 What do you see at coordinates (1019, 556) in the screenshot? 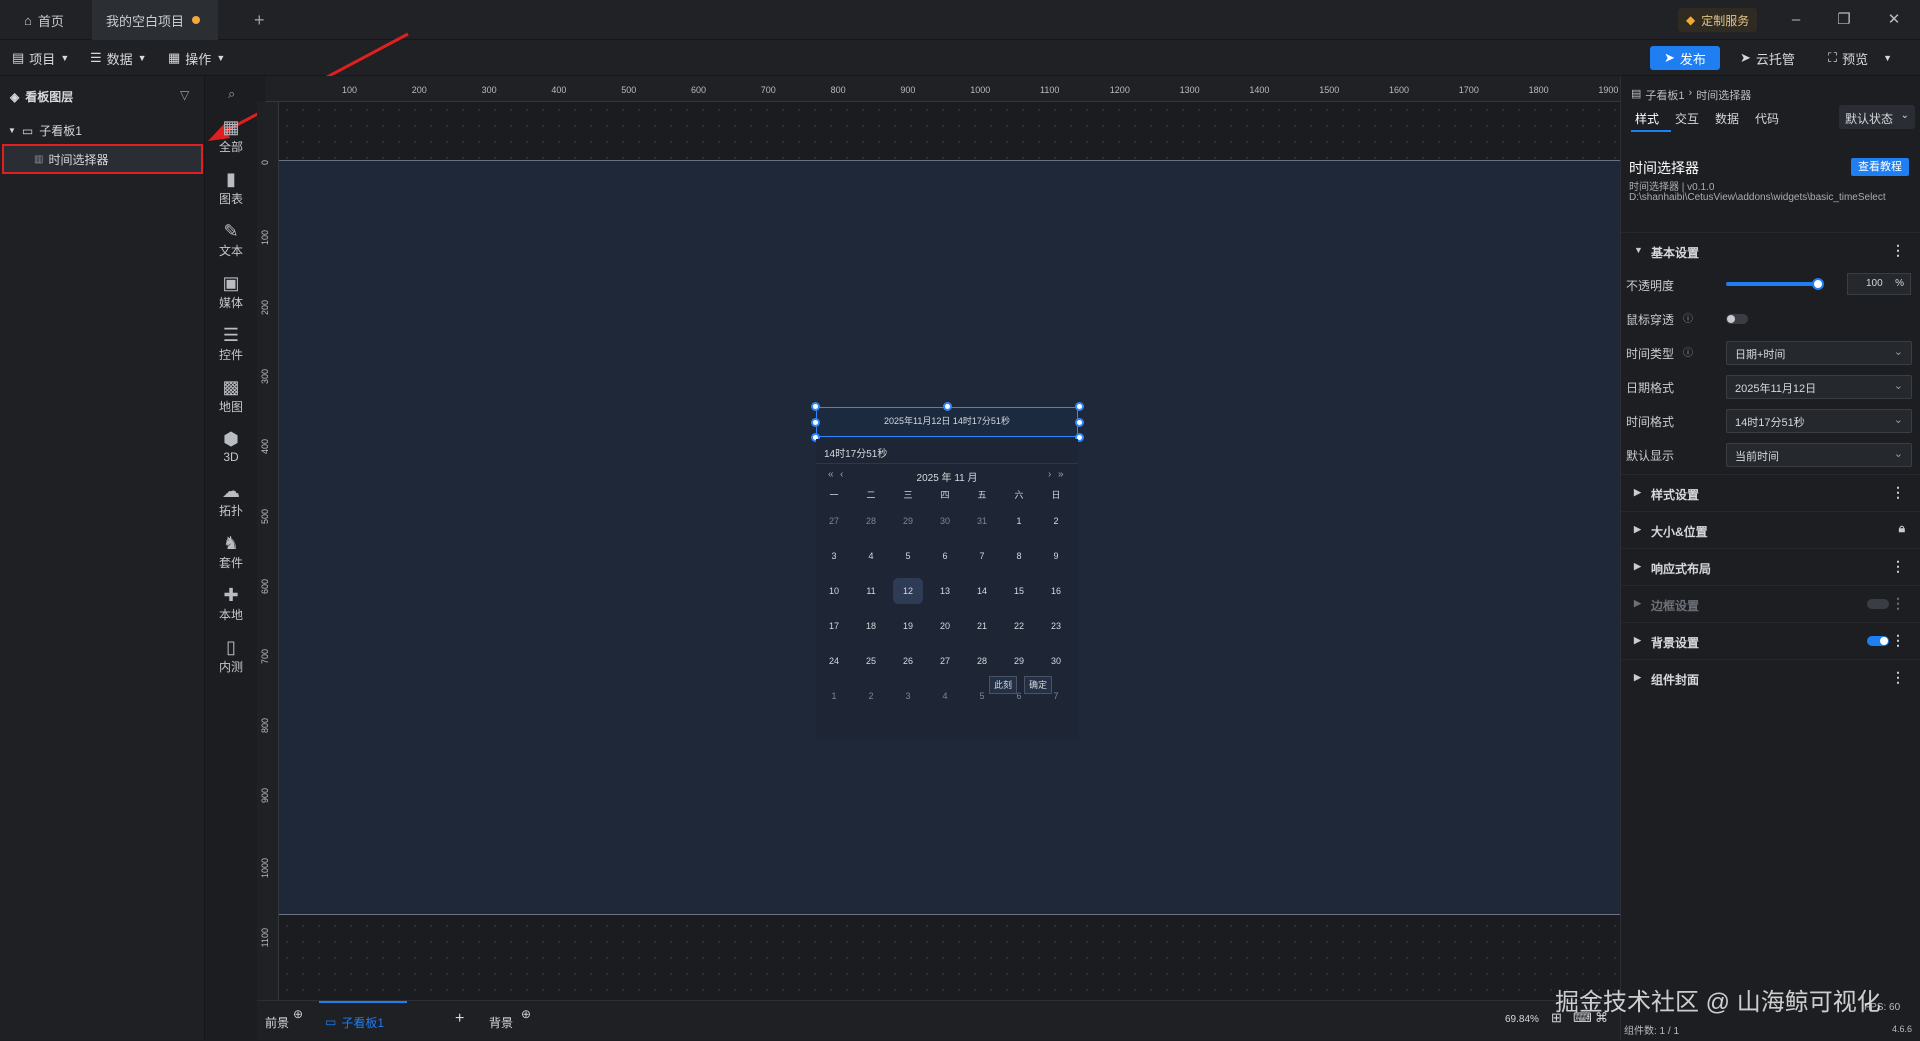
I see `calendar-day: 8` at bounding box center [1019, 556].